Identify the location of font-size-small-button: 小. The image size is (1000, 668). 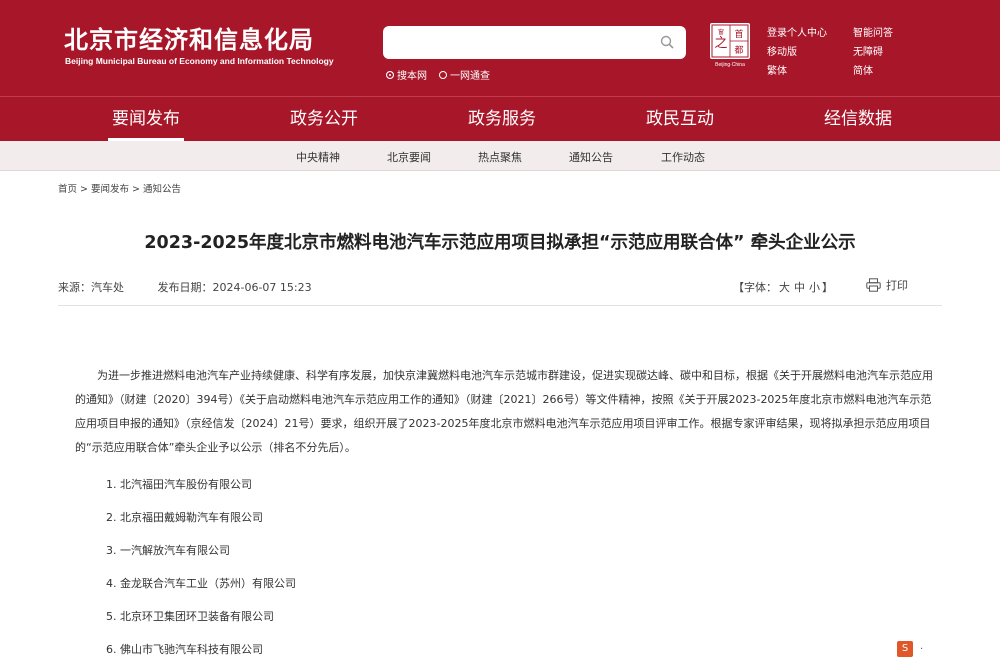
(814, 287).